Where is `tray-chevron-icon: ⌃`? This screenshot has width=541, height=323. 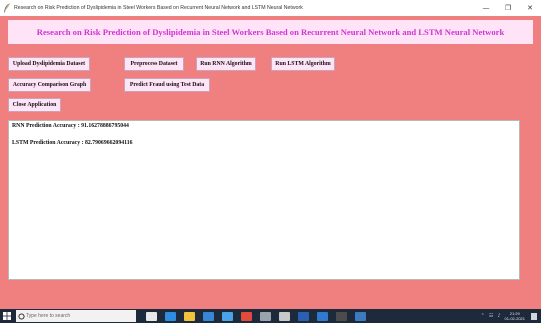 tray-chevron-icon: ⌃ is located at coordinates (483, 316).